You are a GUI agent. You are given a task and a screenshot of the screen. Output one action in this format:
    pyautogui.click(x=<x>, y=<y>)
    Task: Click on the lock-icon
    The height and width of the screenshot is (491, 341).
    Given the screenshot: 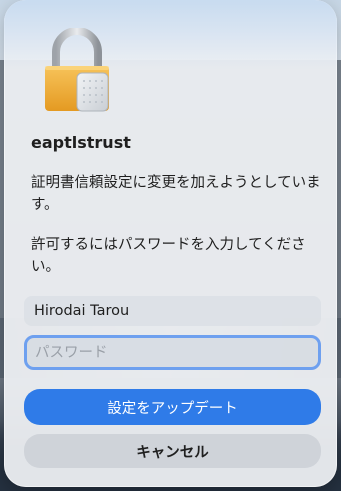 What is the action you would take?
    pyautogui.click(x=77, y=70)
    